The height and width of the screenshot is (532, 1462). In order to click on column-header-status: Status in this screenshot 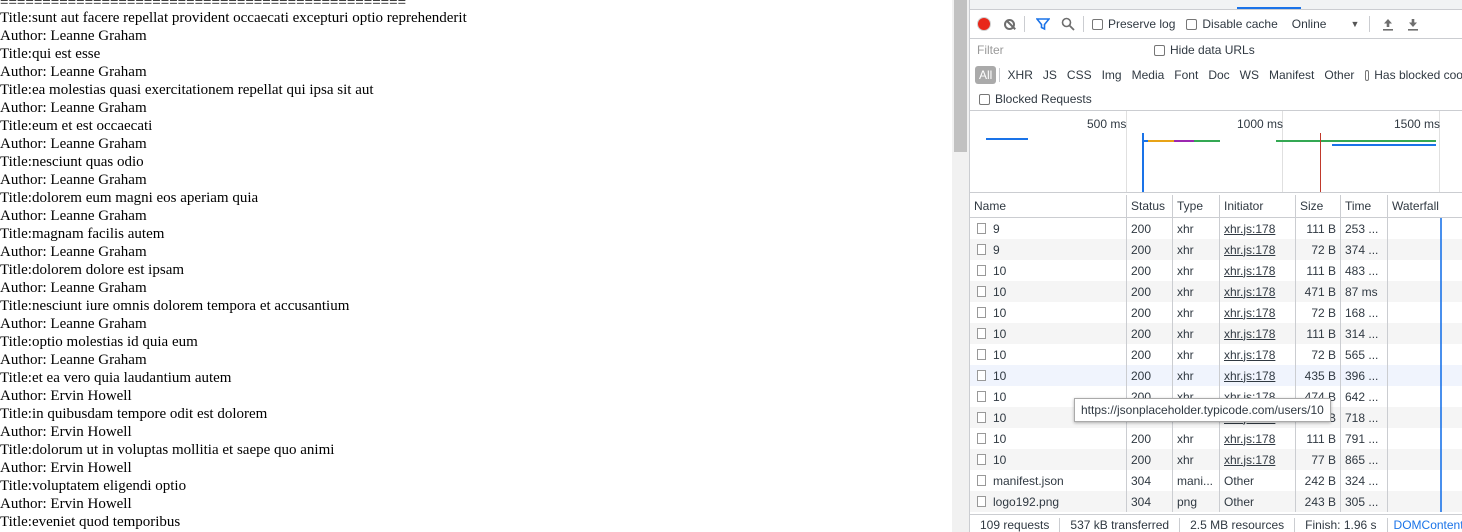, I will do `click(1150, 206)`.